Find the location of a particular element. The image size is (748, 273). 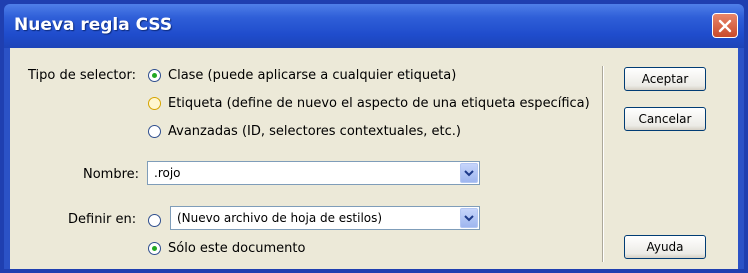

dialog-title: Nueva regla CSS is located at coordinates (93, 25).